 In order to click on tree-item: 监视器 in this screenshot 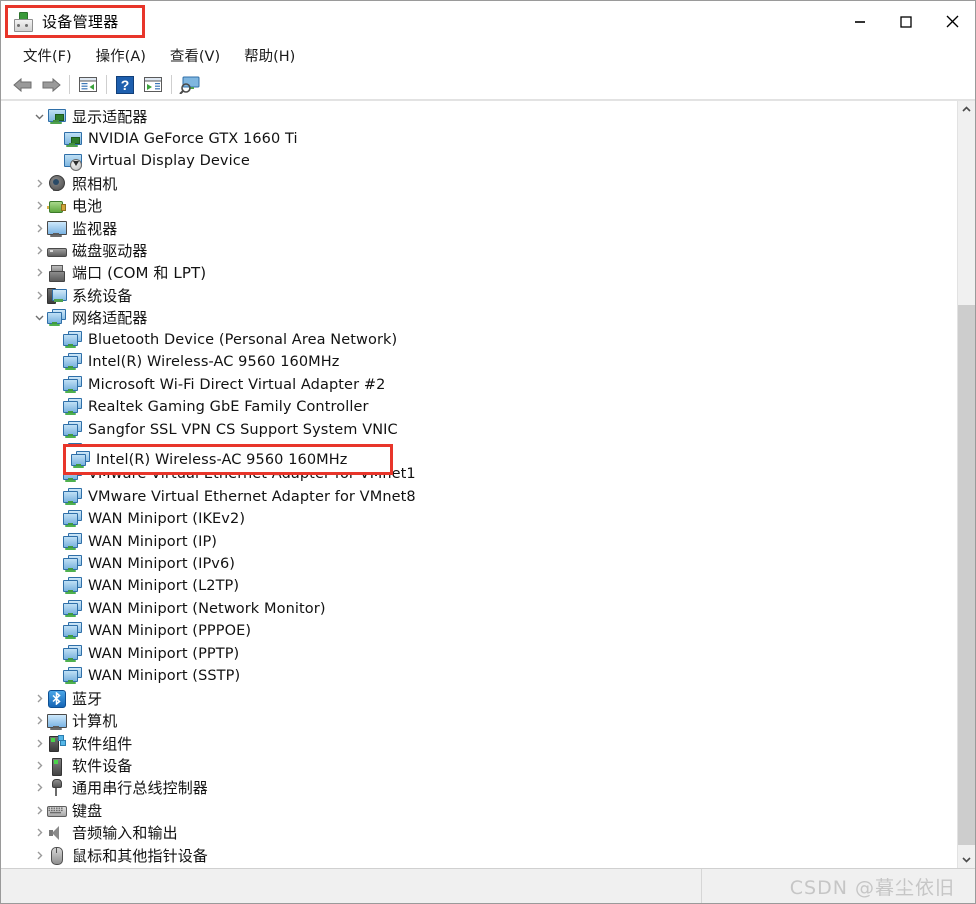, I will do `click(479, 228)`.